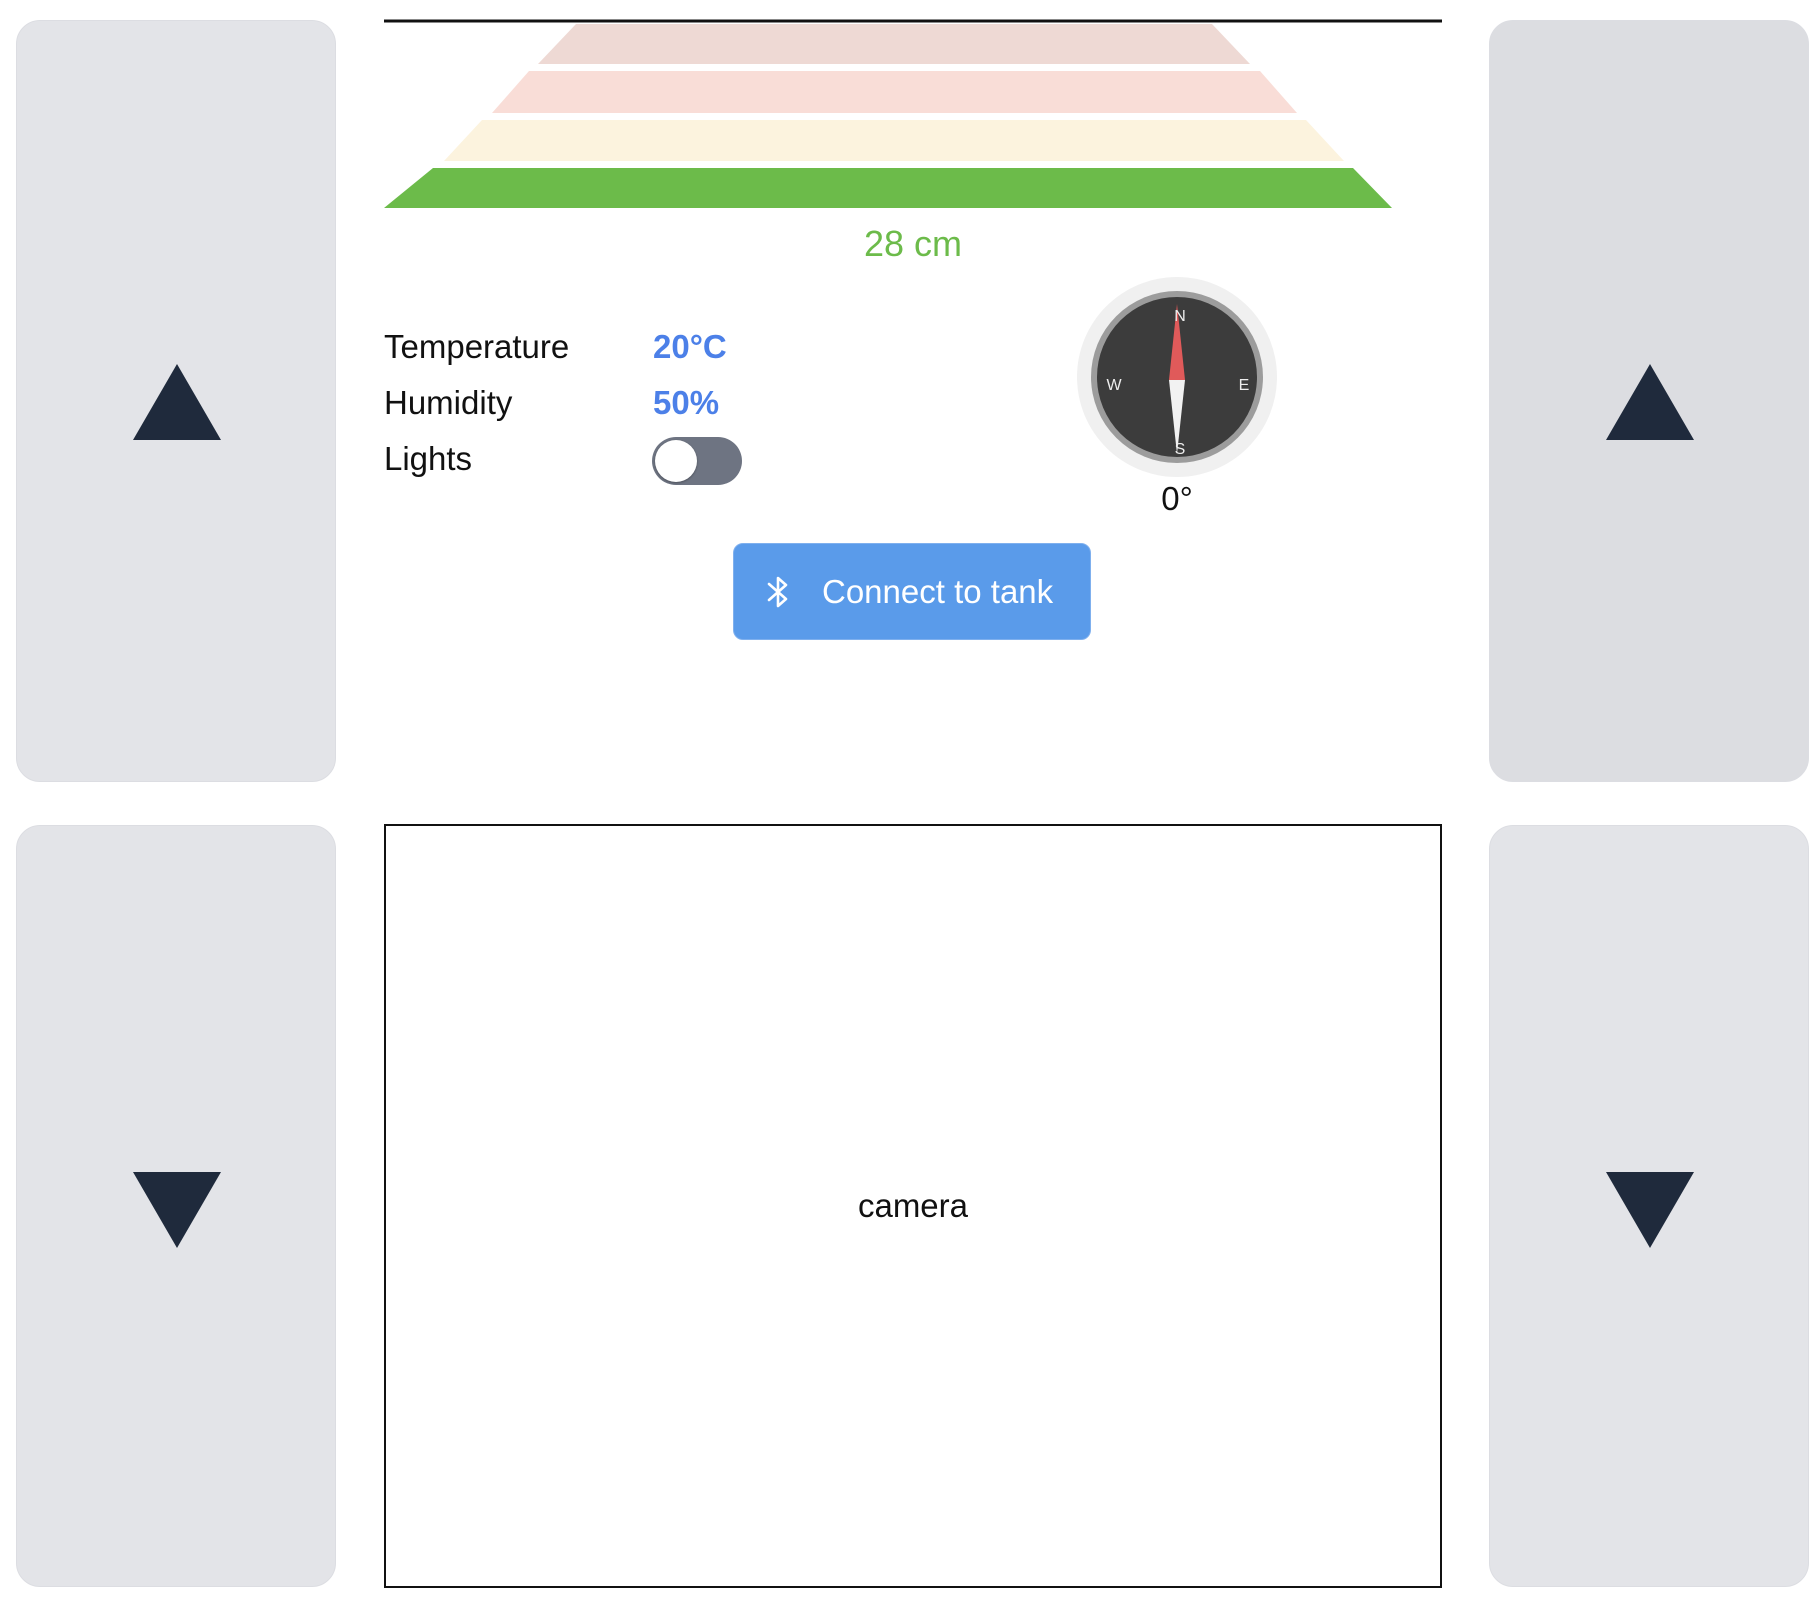  What do you see at coordinates (448, 402) in the screenshot?
I see `humidity-label: Humidity` at bounding box center [448, 402].